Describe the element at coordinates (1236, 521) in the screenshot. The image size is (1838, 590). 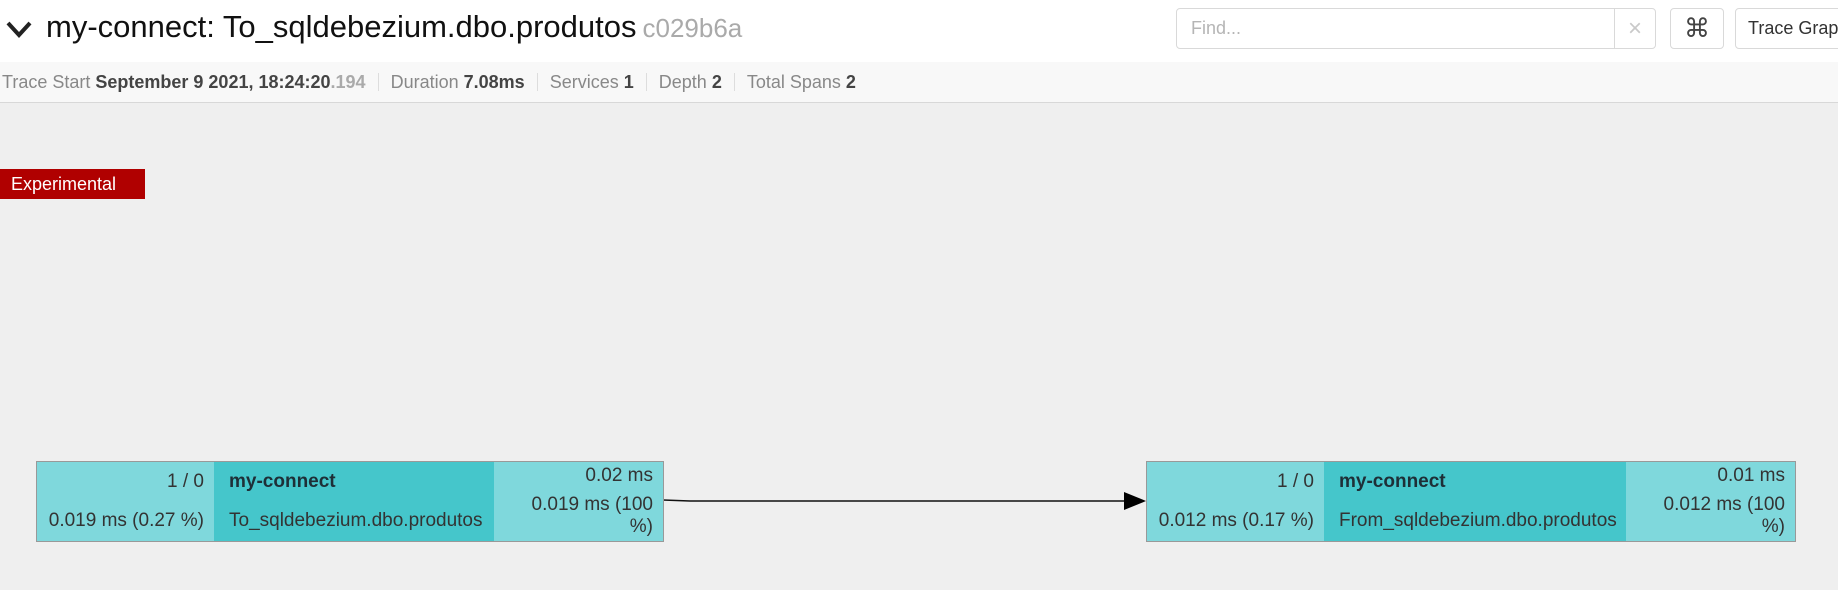
I see `node-self-time: 0.012 ms (0.17 %)` at that location.